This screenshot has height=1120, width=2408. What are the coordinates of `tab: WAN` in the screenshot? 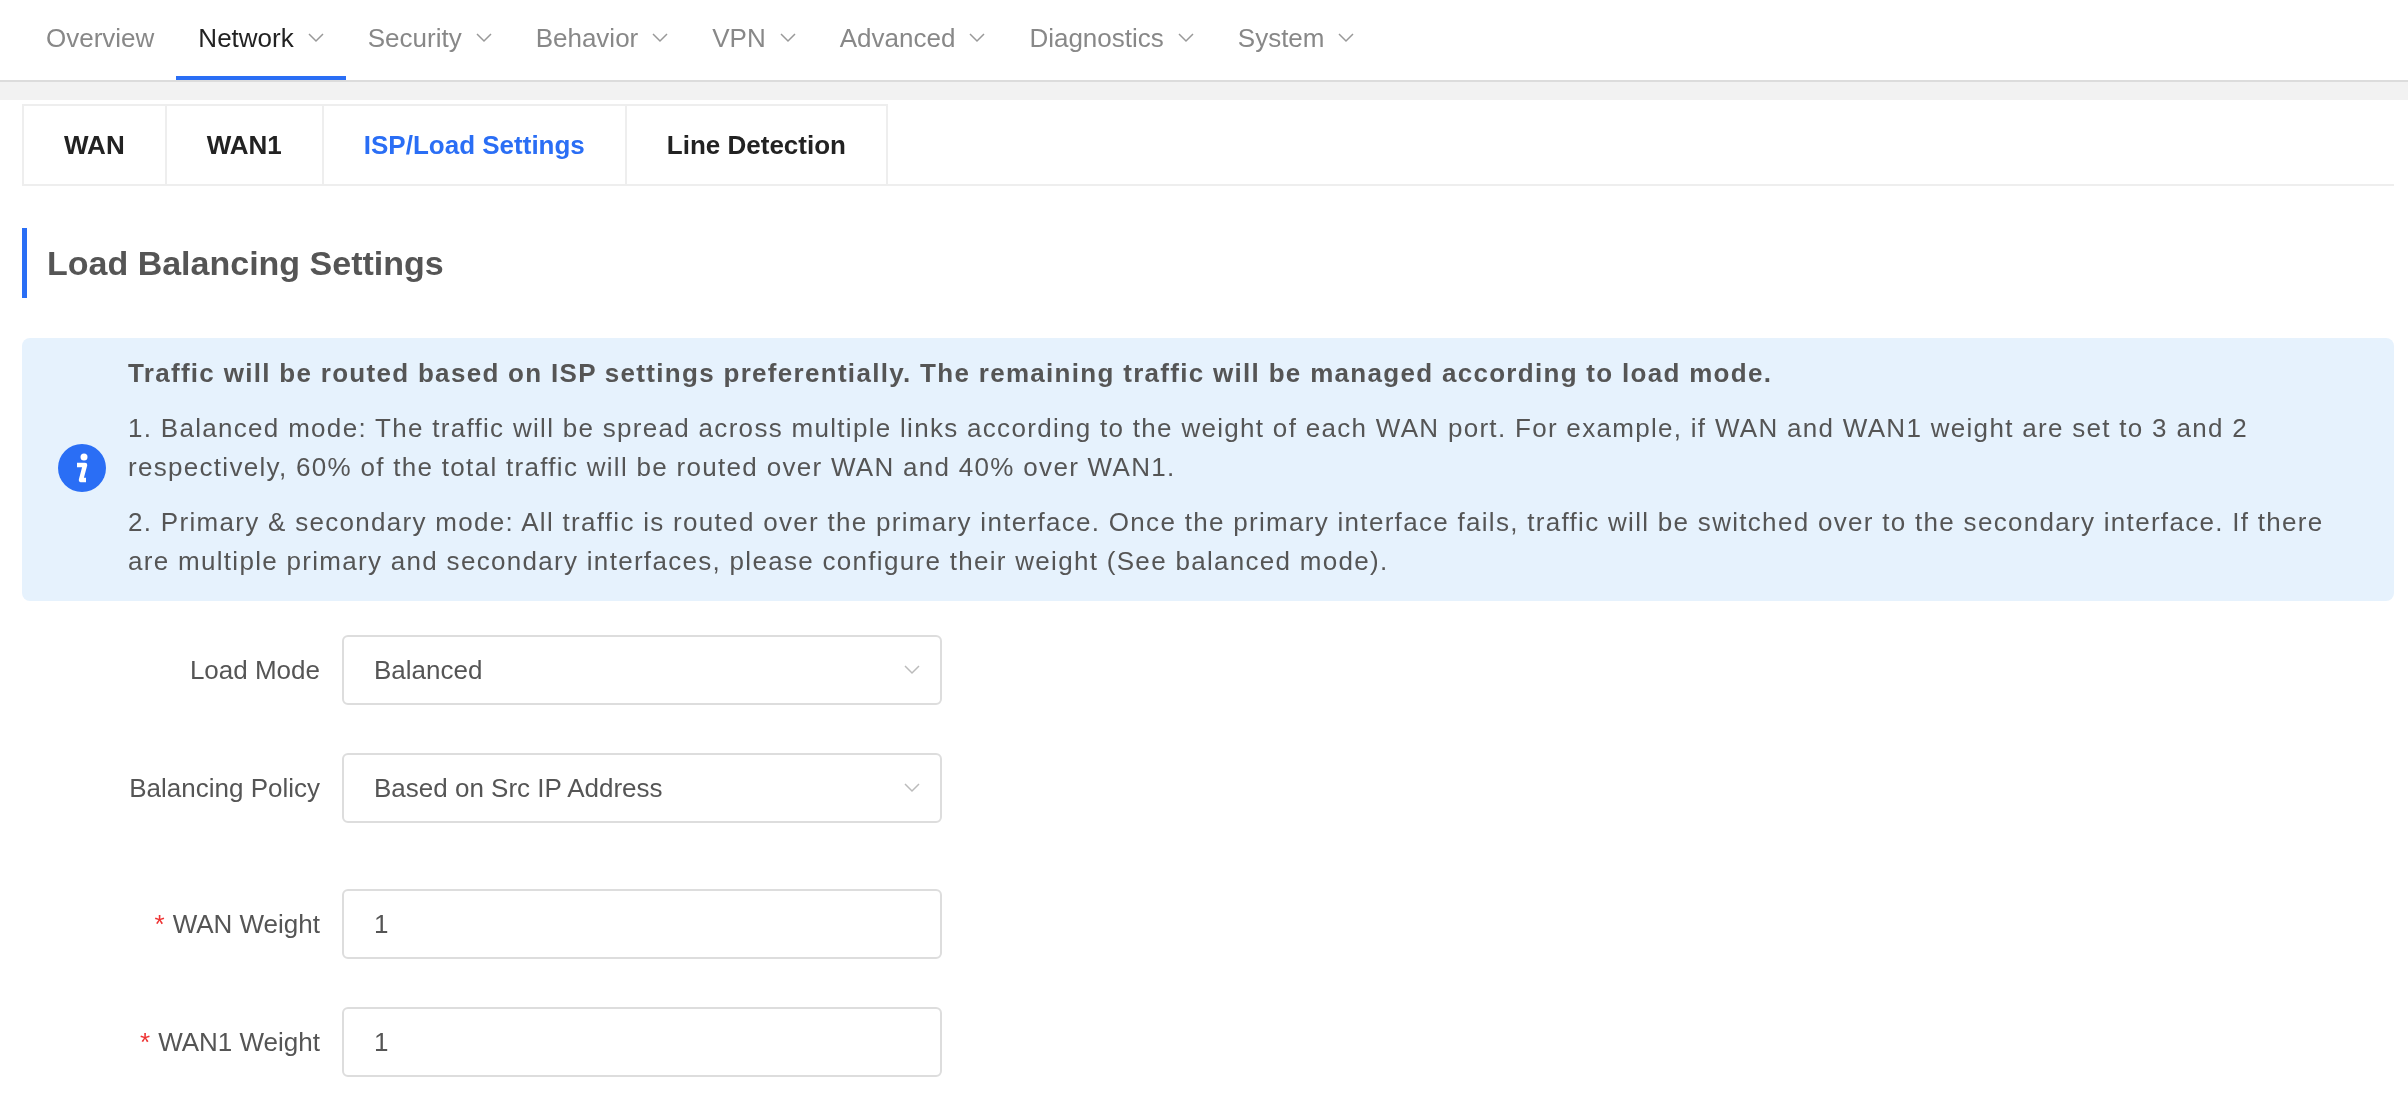 It's located at (94, 144).